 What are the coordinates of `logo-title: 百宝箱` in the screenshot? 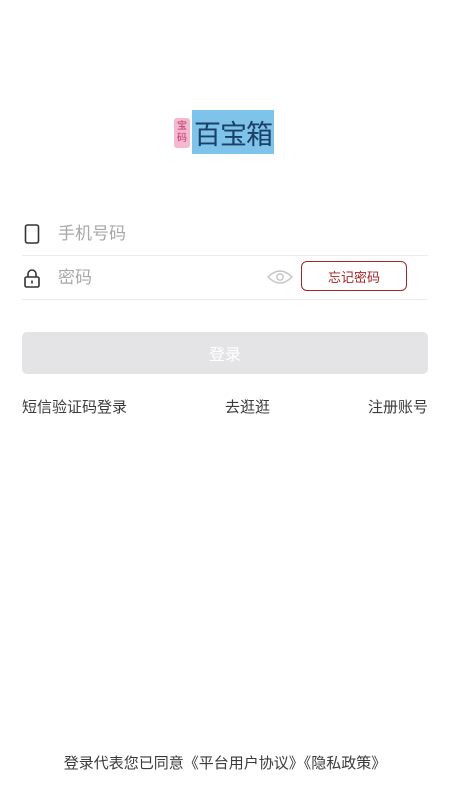 It's located at (233, 132).